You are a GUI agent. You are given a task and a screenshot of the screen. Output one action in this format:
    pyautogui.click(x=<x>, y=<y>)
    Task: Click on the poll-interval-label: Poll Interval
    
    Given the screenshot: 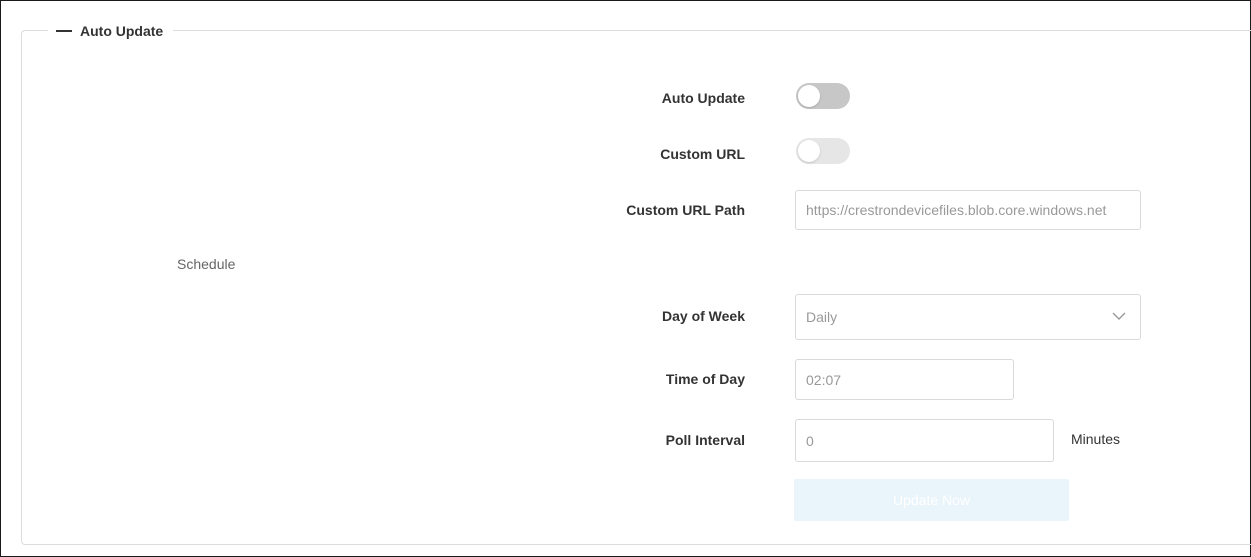 What is the action you would take?
    pyautogui.click(x=705, y=440)
    